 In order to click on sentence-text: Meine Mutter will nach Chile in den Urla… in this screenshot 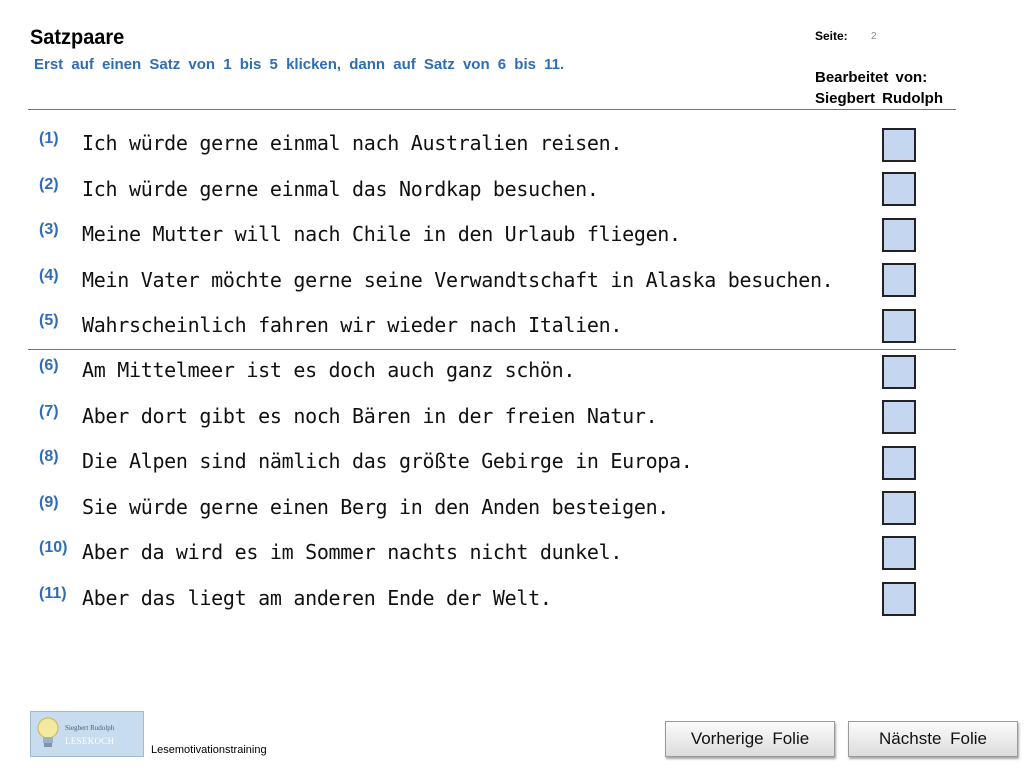, I will do `click(381, 234)`.